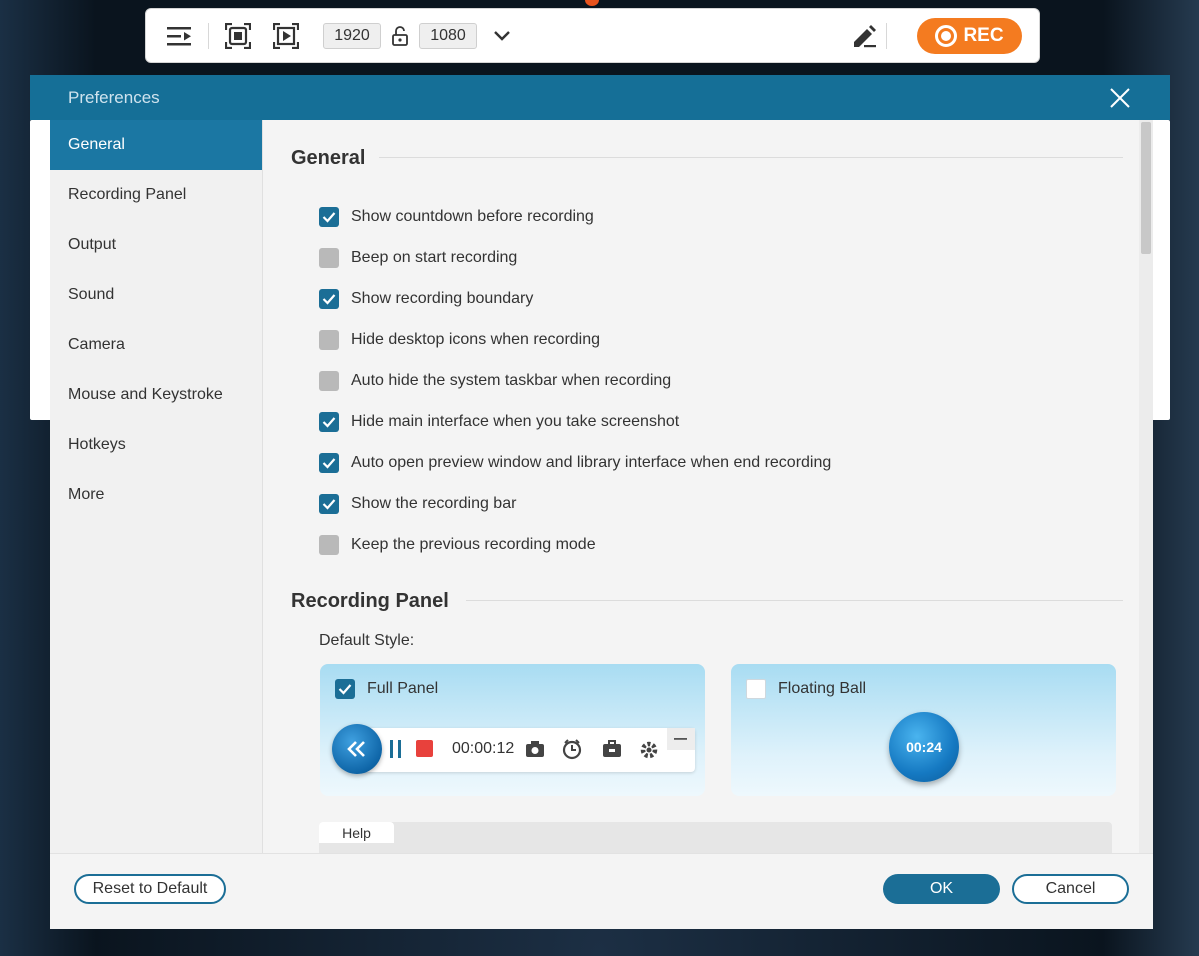 The image size is (1199, 956). What do you see at coordinates (156, 395) in the screenshot?
I see `sidebar-item-mouse-and-keystroke: Mouse and Keystroke` at bounding box center [156, 395].